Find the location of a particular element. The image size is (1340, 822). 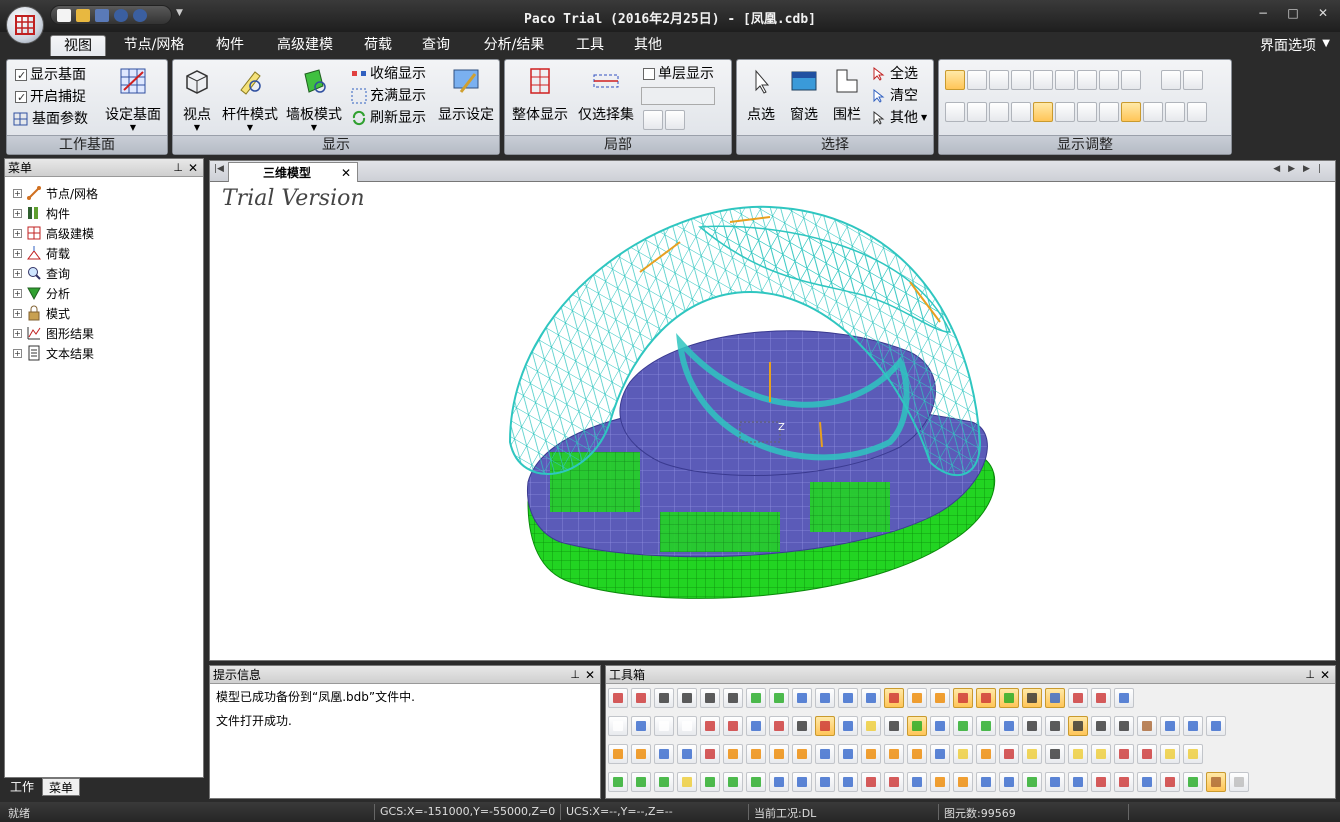

line-blue-icon is located at coordinates (848, 726).